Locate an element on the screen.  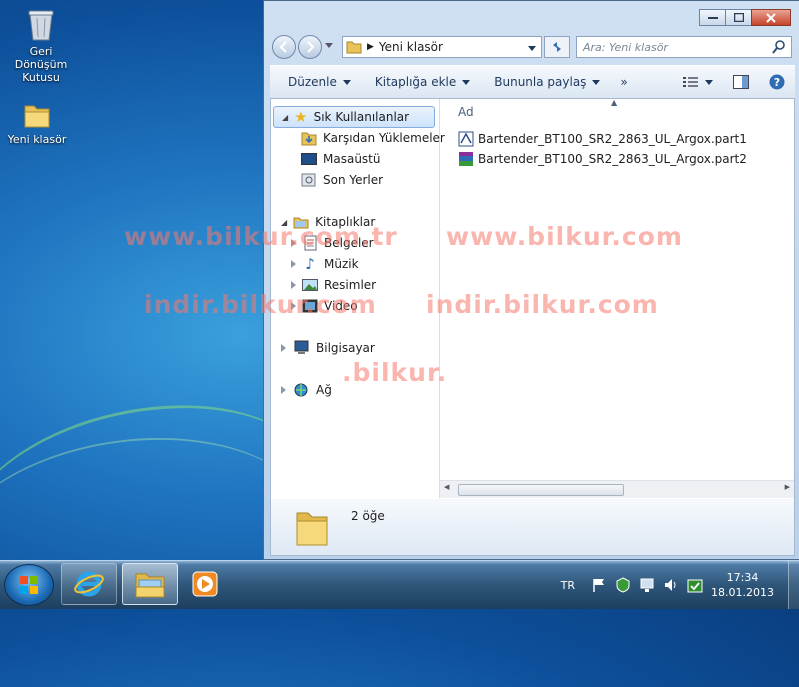
share-with-button: Bununla paylaş is located at coordinates (547, 82).